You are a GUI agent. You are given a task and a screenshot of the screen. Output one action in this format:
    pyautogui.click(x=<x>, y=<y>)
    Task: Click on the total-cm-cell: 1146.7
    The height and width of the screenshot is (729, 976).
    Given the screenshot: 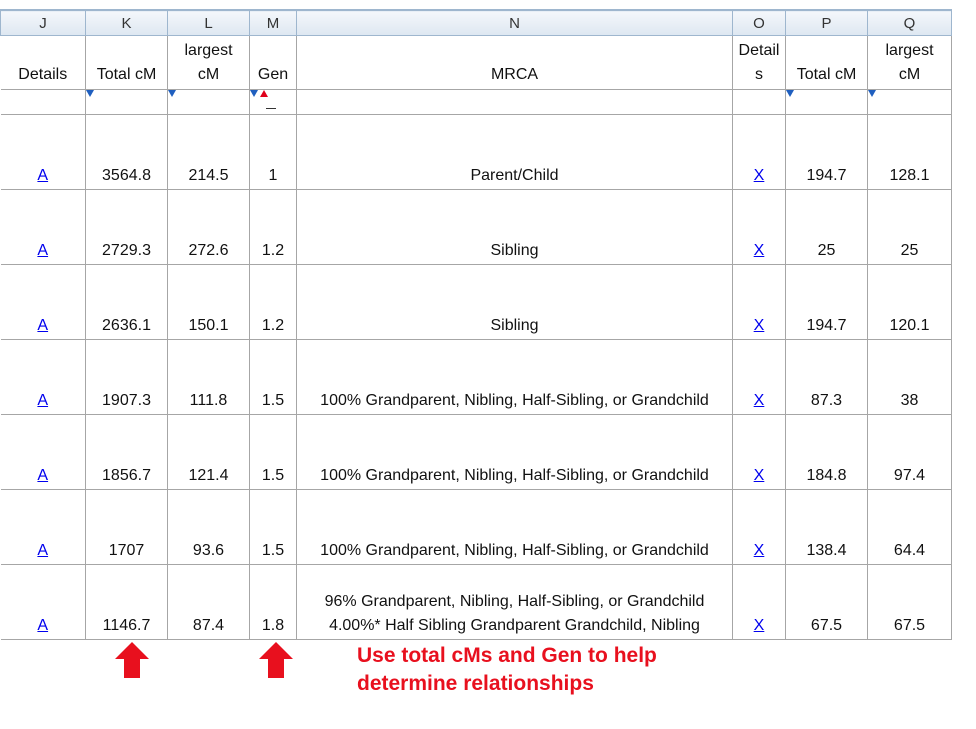 What is the action you would take?
    pyautogui.click(x=126, y=602)
    